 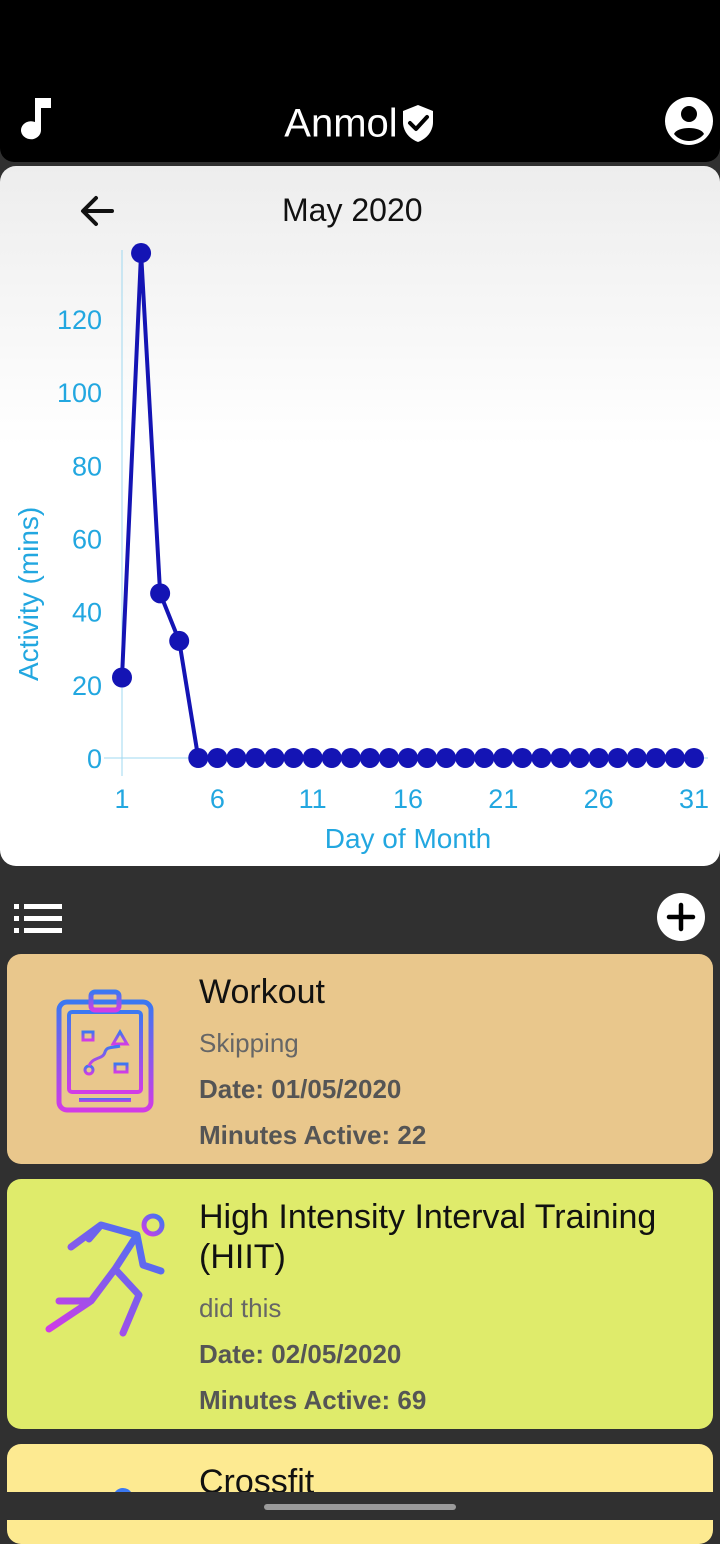 I want to click on account-circle-icon, so click(x=689, y=121).